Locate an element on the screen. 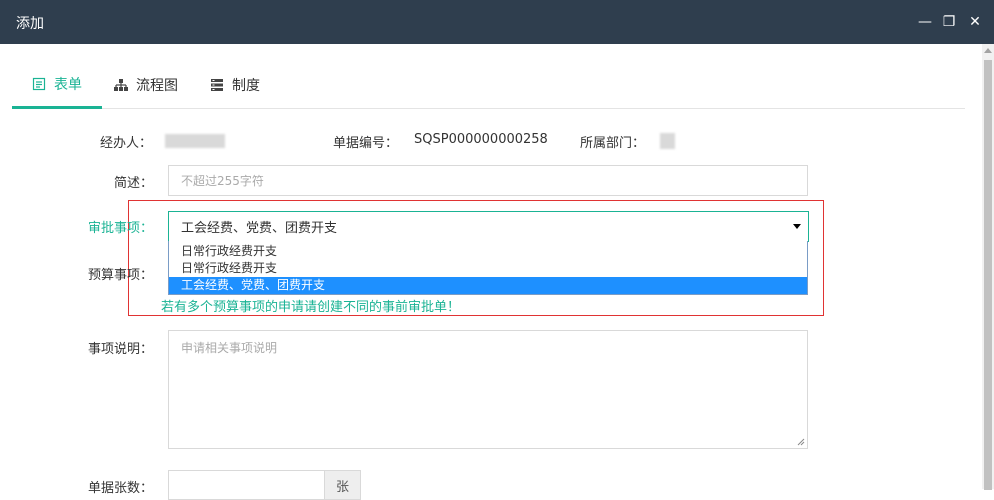 This screenshot has width=994, height=500. tab-regulation: 制度 is located at coordinates (235, 85).